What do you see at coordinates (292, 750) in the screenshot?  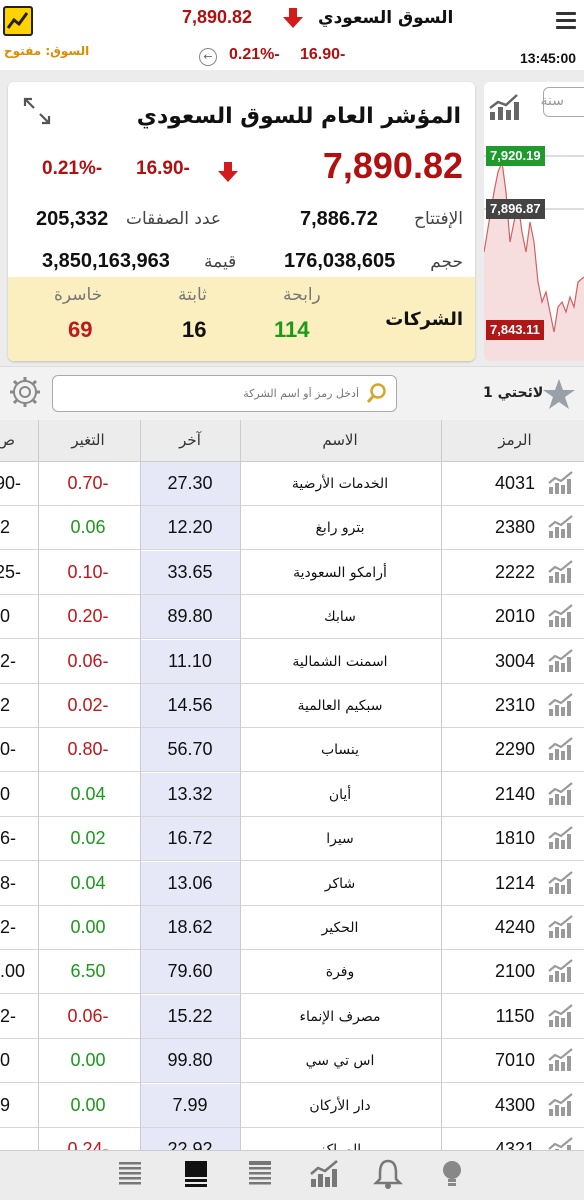 I see `table-row: 2290 ينساب 56.70 0.80- 50-` at bounding box center [292, 750].